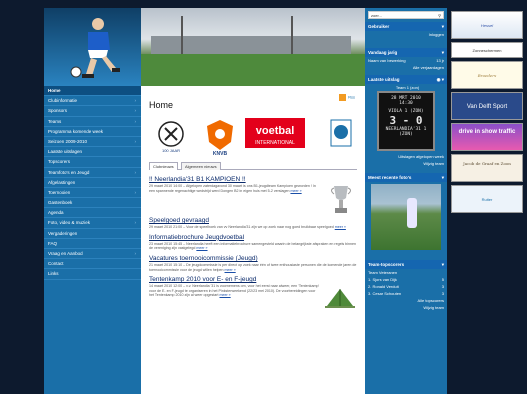 This screenshot has width=527, height=394. I want to click on nav-item-vergaderingen: Vergaderingen, so click(92, 234).